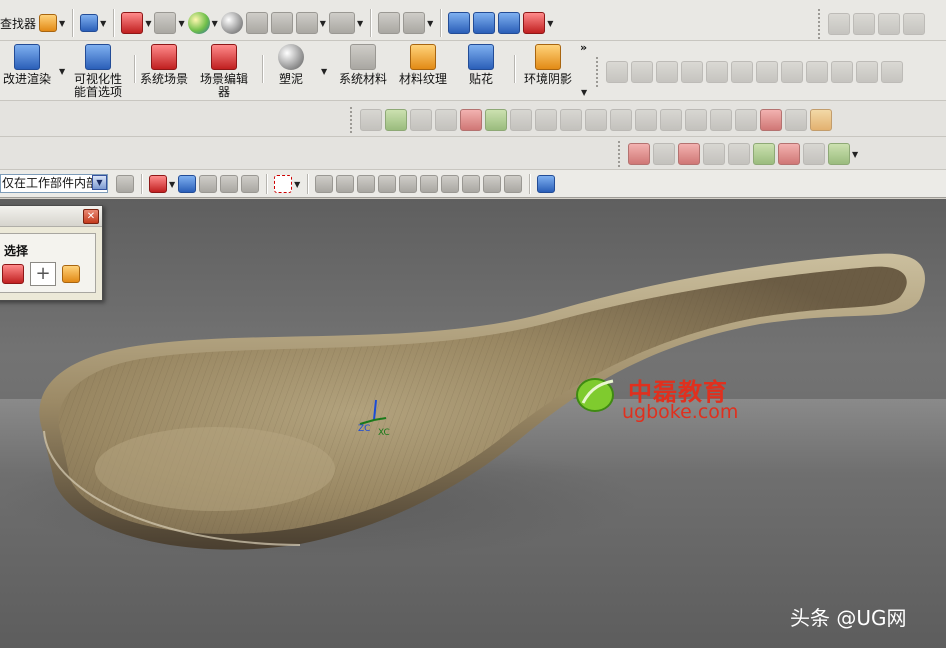 The width and height of the screenshot is (946, 648). I want to click on through-curves-icon, so click(764, 154).